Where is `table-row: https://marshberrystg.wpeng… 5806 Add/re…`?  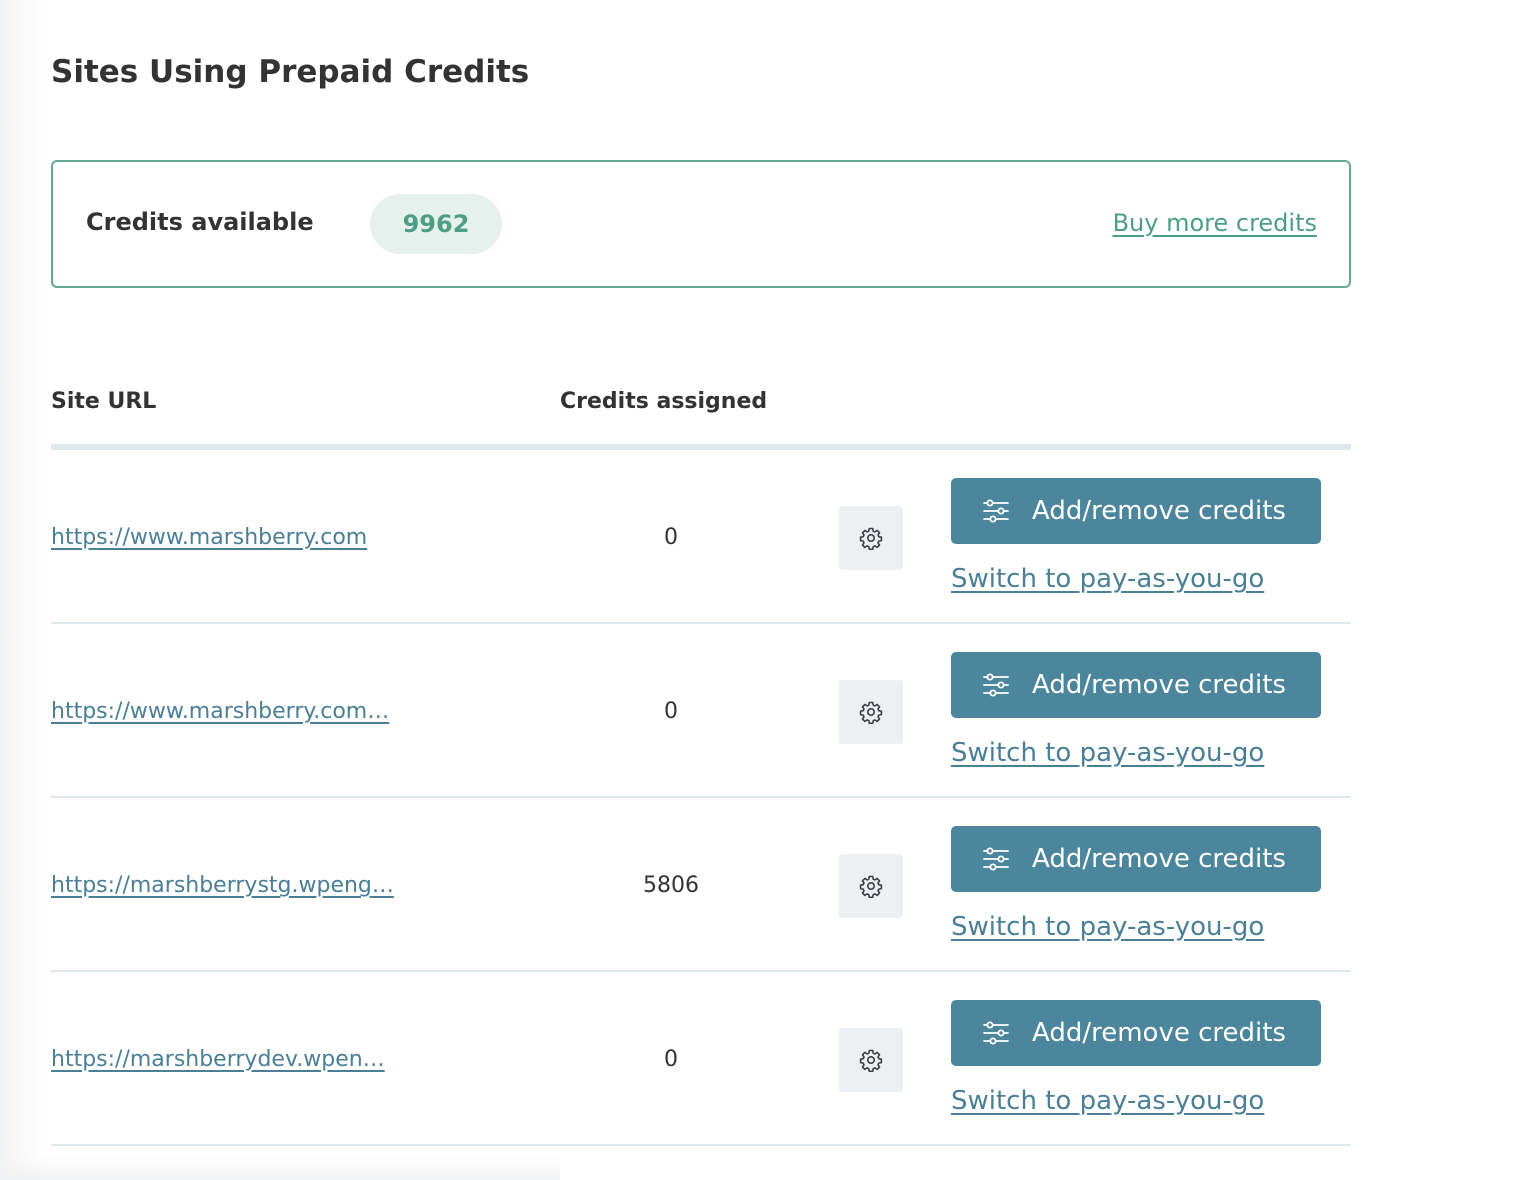 table-row: https://marshberrystg.wpeng… 5806 Add/re… is located at coordinates (701, 885).